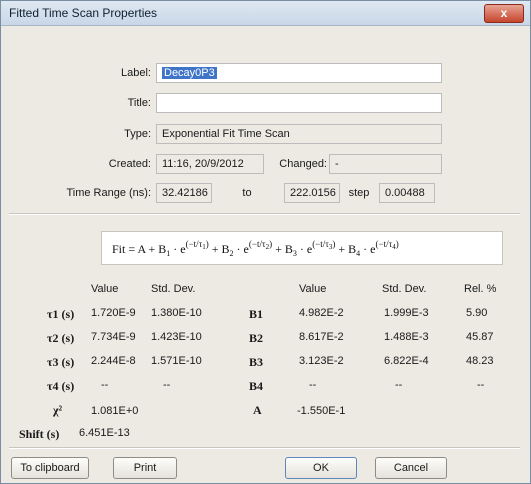  What do you see at coordinates (399, 385) in the screenshot?
I see `b4-std: --` at bounding box center [399, 385].